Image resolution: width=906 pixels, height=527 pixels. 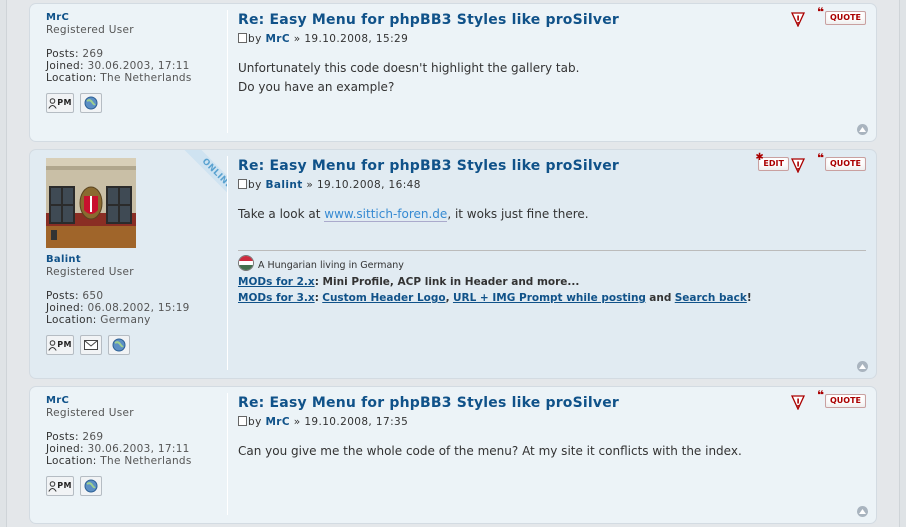 What do you see at coordinates (75, 296) in the screenshot?
I see `profile-posts: Posts: 650` at bounding box center [75, 296].